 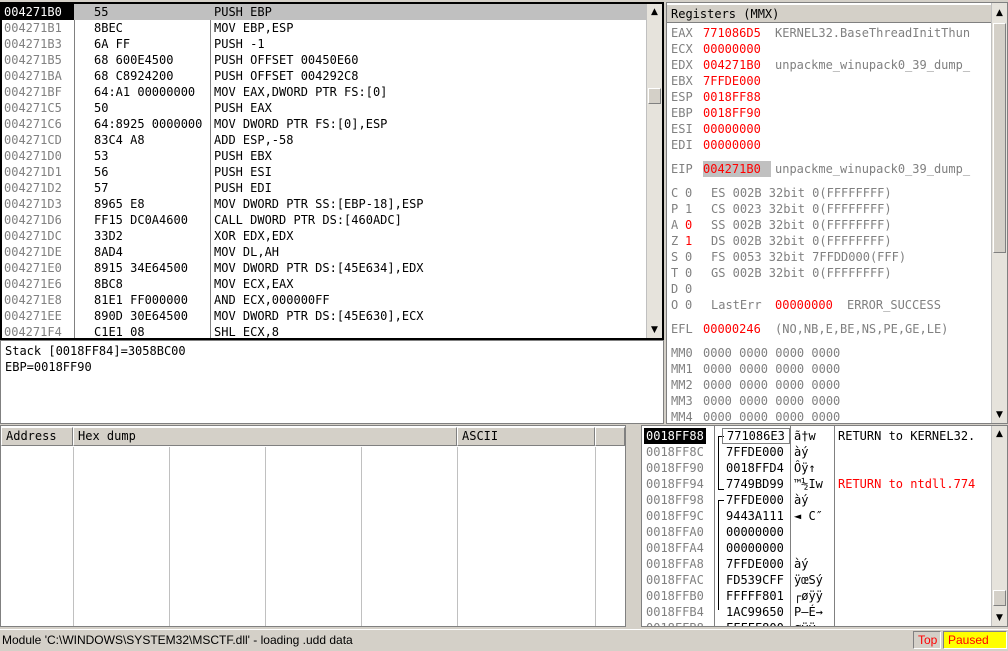 I want to click on stack-row: 0018FFA4 00000000, so click(x=816, y=548).